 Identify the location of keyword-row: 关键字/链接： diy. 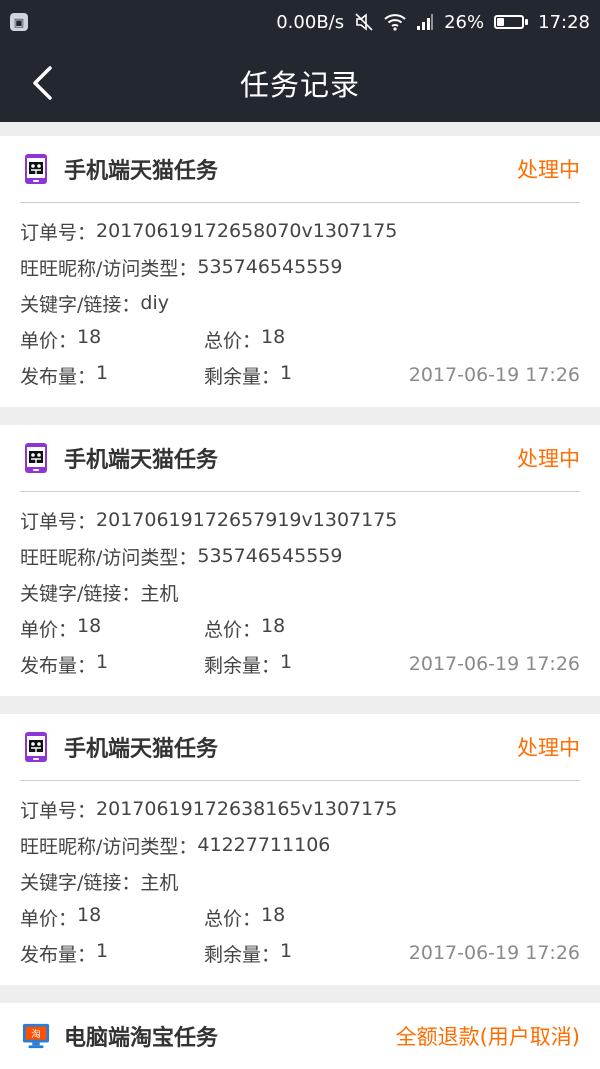
(300, 303).